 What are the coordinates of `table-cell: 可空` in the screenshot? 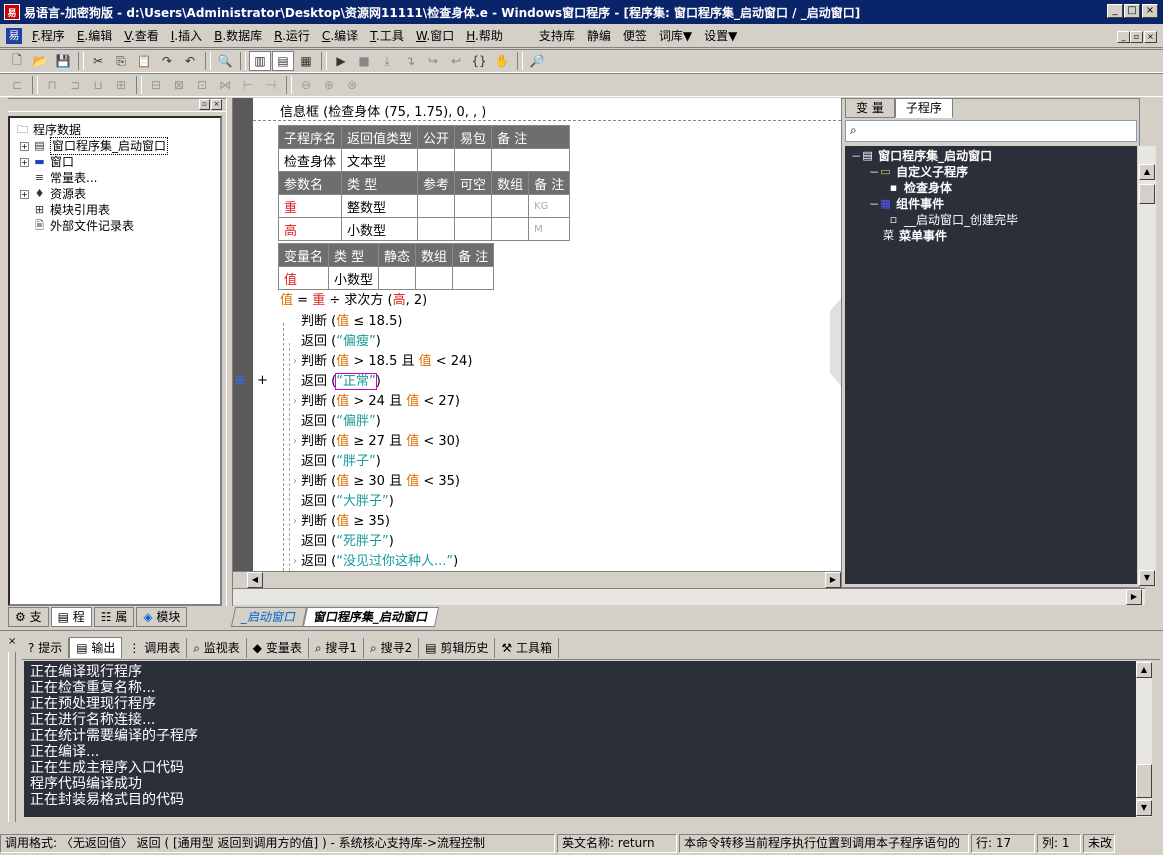 It's located at (473, 183).